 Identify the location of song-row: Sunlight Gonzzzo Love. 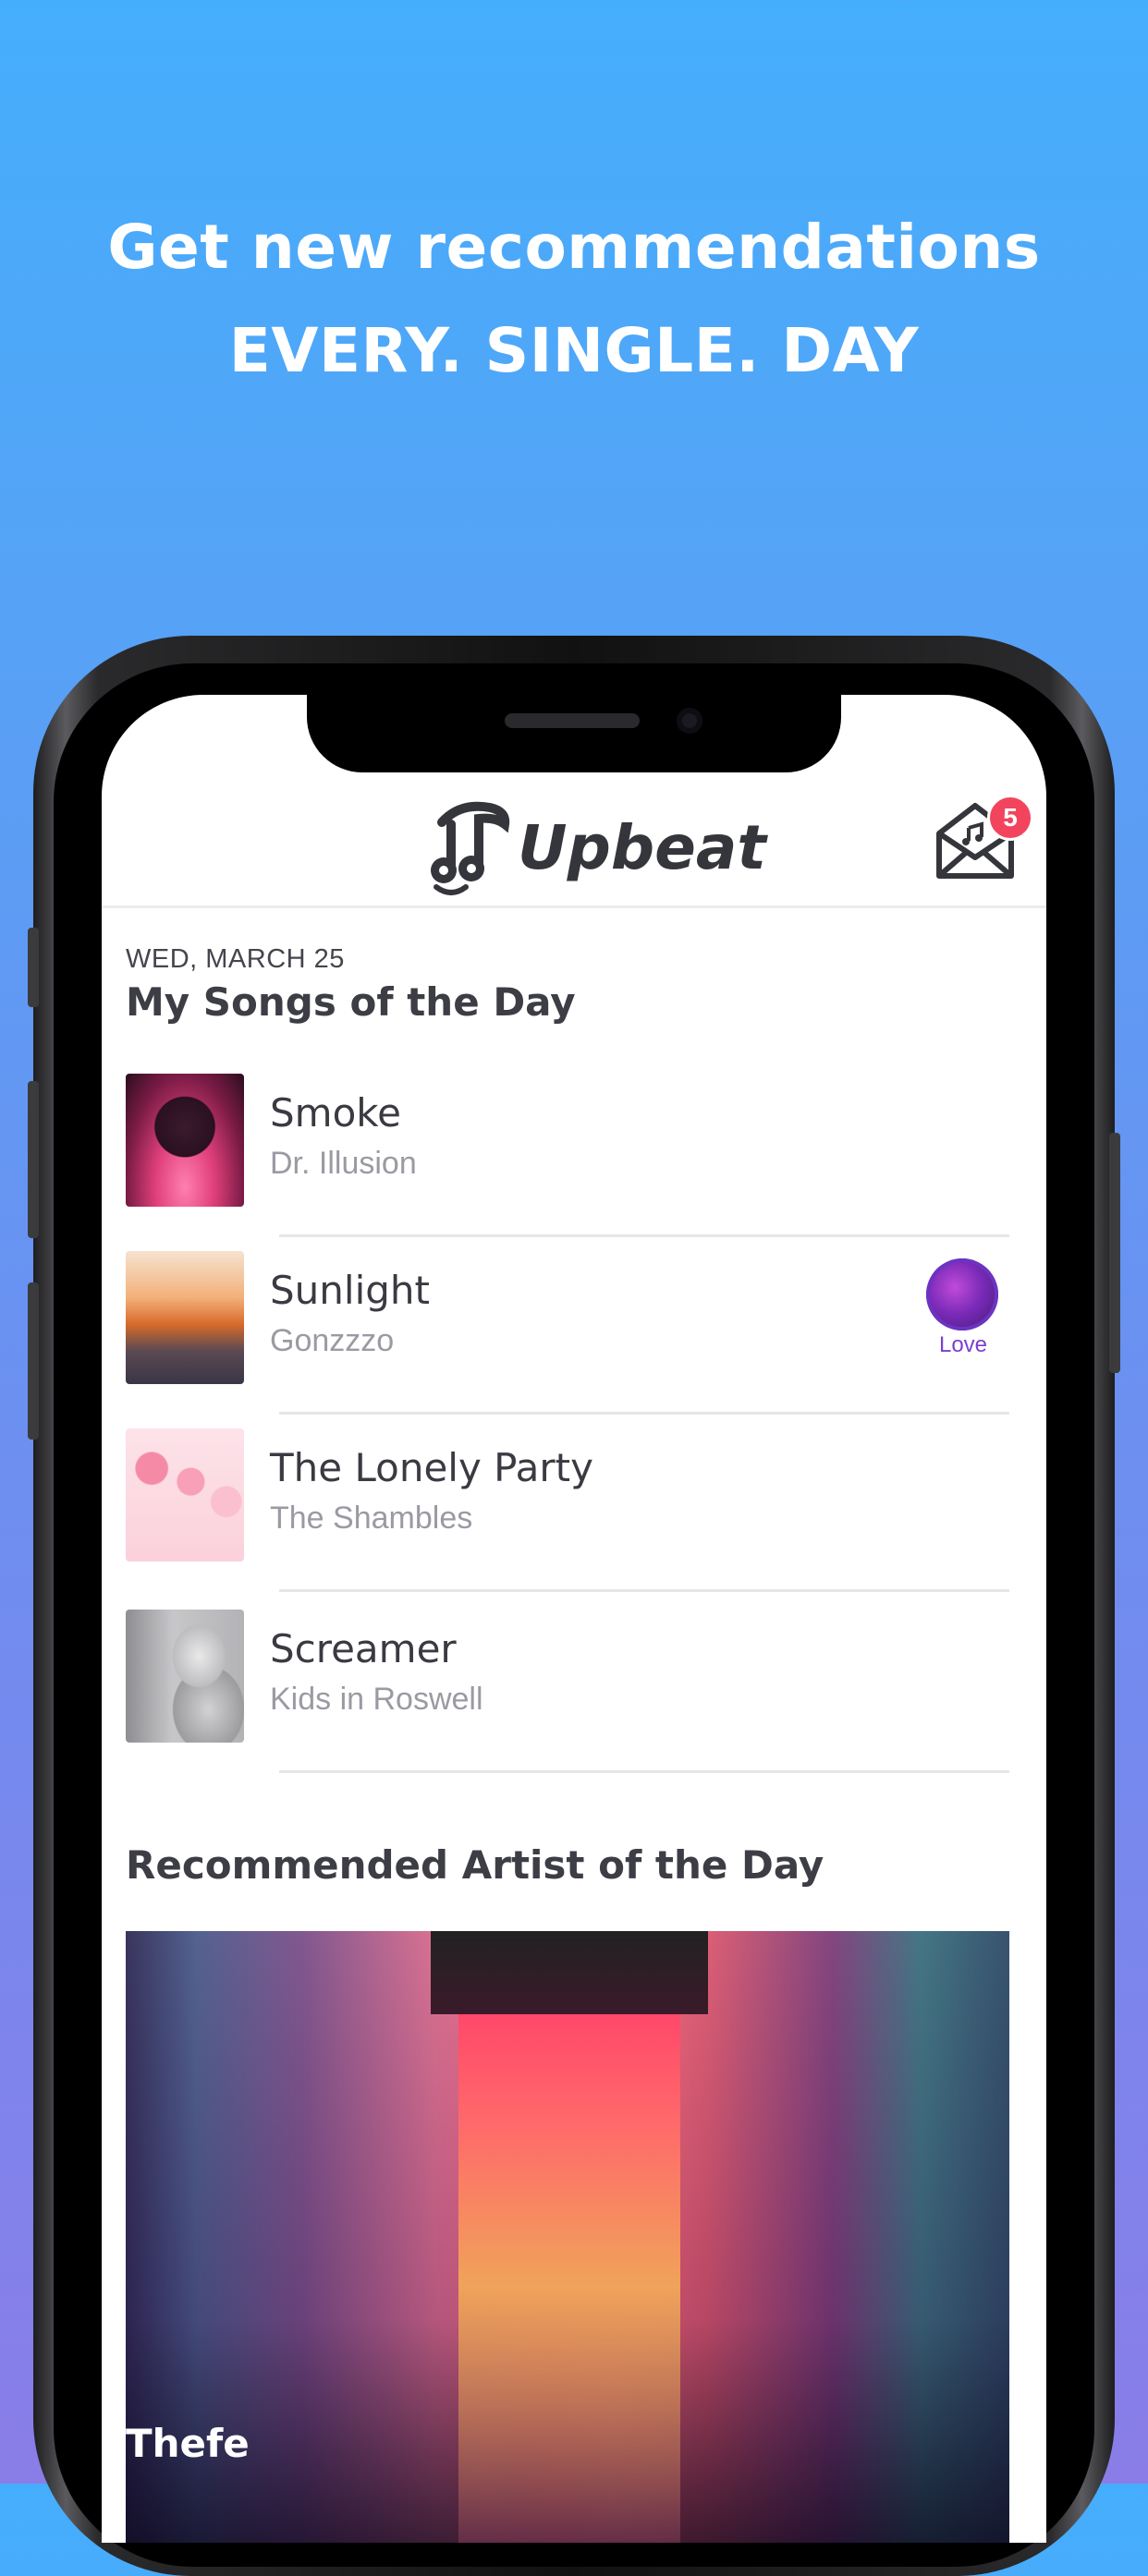
(574, 1325).